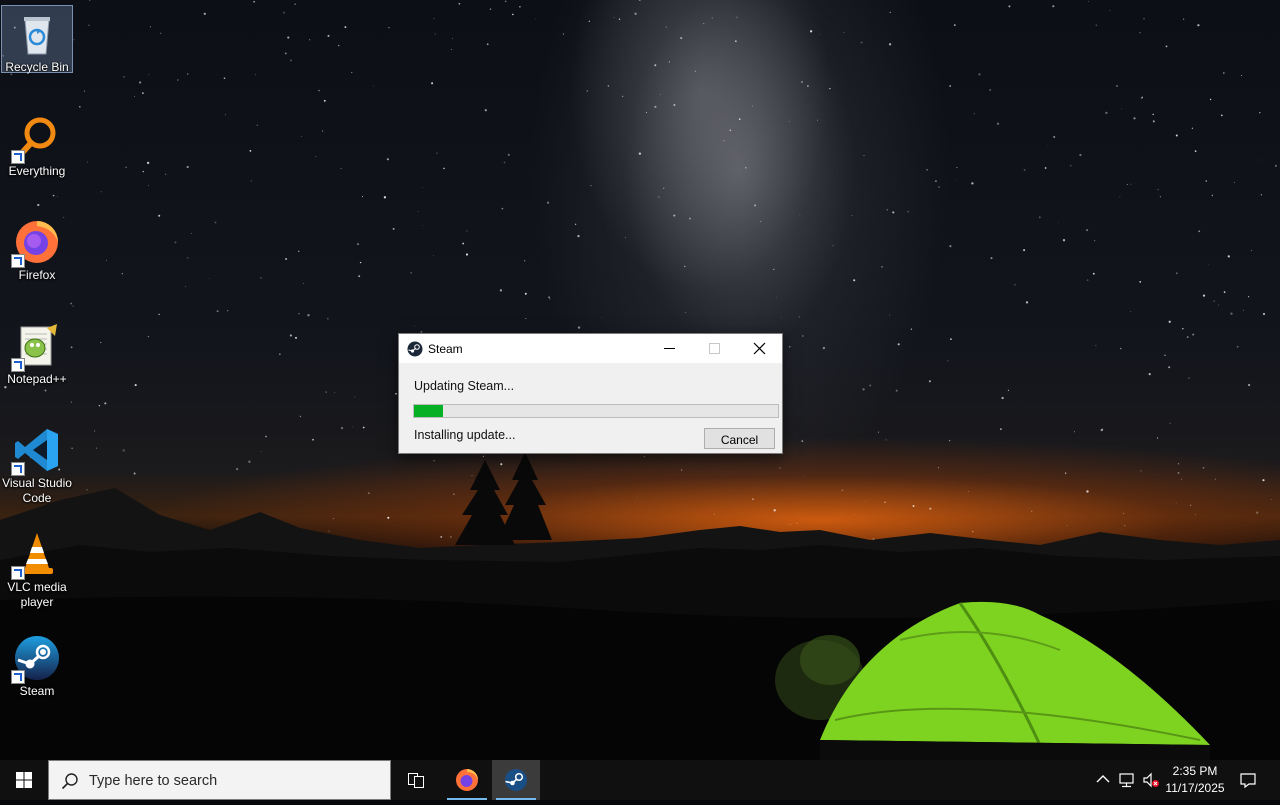 This screenshot has width=1280, height=805. I want to click on desktop-icon-label: Recycle Bin, so click(37, 67).